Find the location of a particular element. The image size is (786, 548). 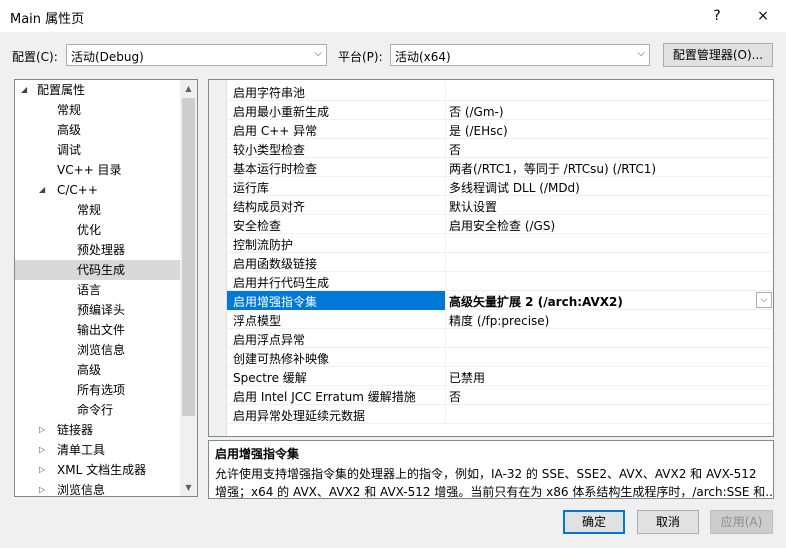

property-value: 启用安全检查 (/GS) is located at coordinates (502, 225).